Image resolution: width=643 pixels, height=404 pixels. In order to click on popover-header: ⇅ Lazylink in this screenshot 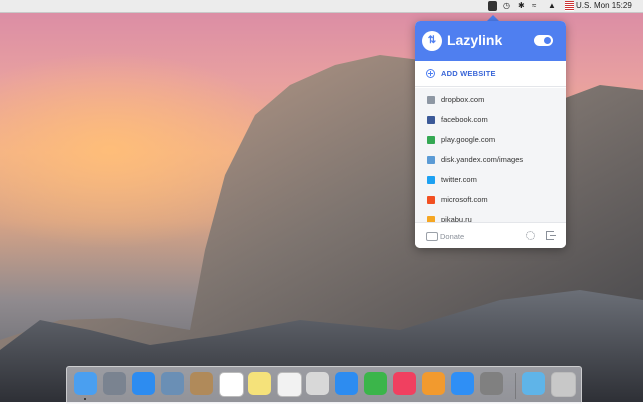, I will do `click(490, 41)`.